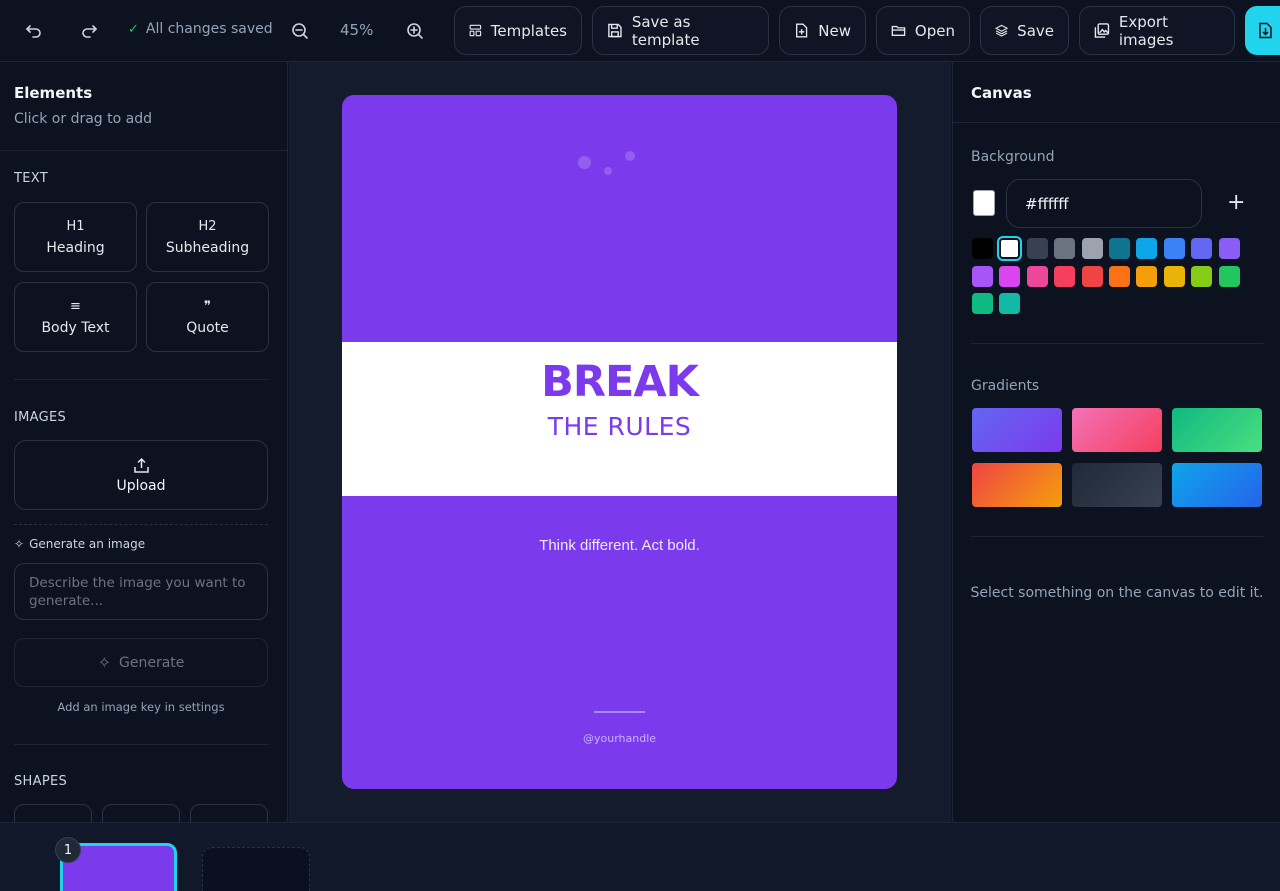 The width and height of the screenshot is (1280, 891). What do you see at coordinates (53, 93) in the screenshot?
I see `elements-title: Elements` at bounding box center [53, 93].